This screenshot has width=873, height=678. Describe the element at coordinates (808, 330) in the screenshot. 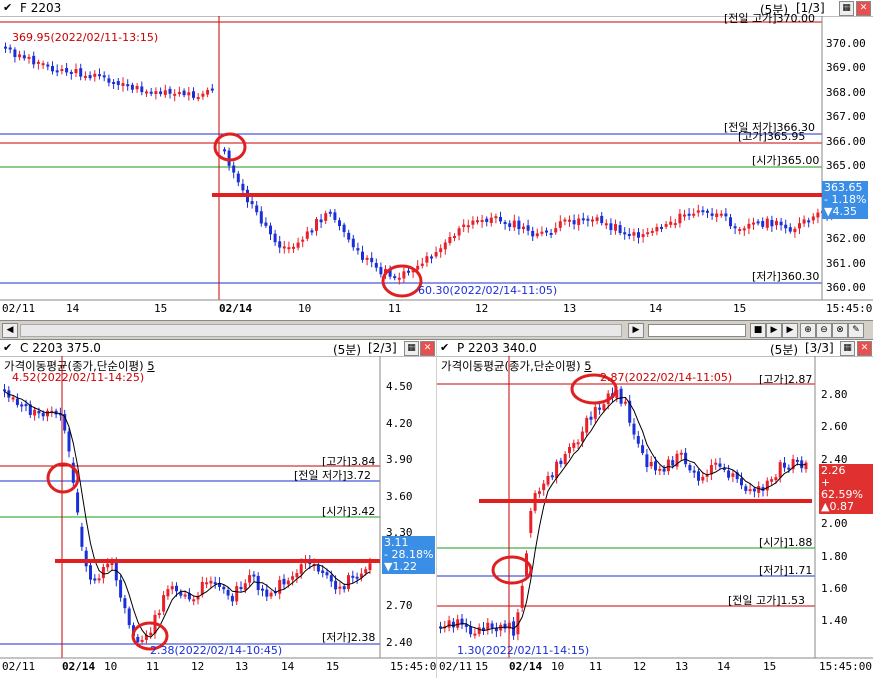

I see `zoom-in-icon: ⊕` at that location.